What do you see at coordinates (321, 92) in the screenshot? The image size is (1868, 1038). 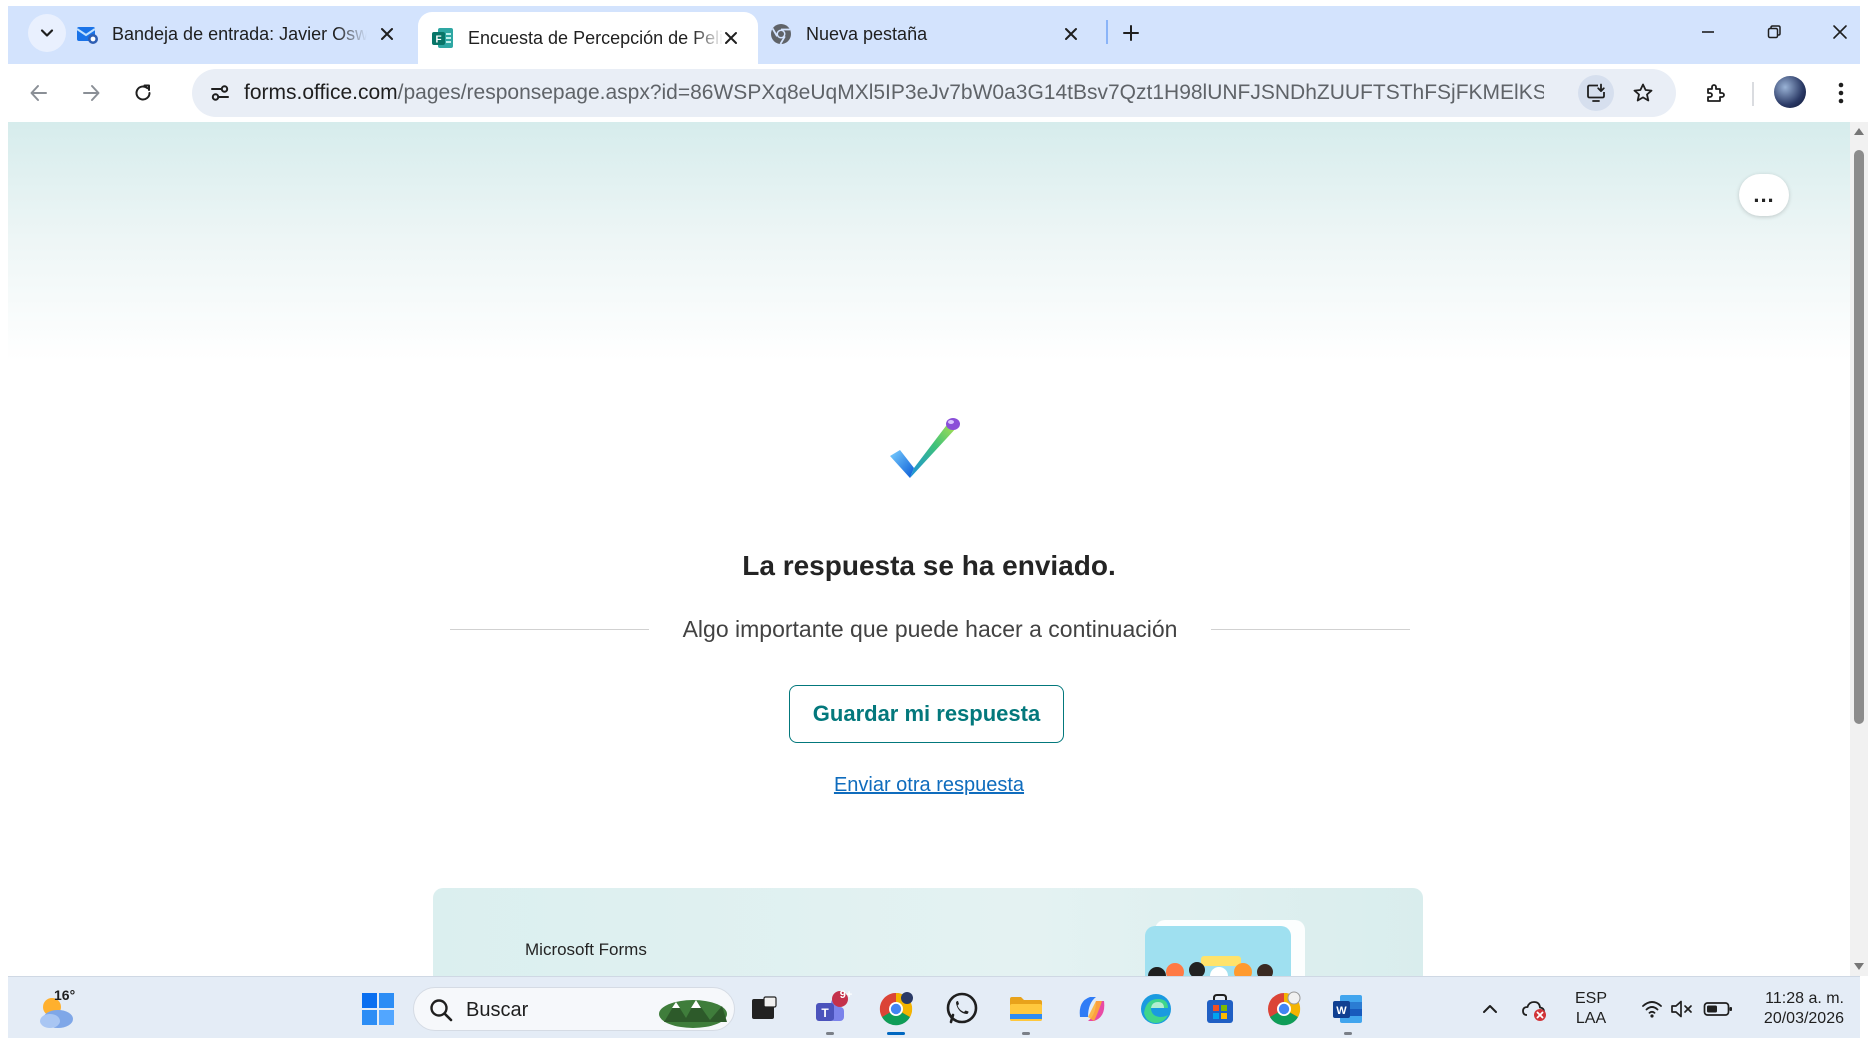 I see `url-host: forms.office.com` at bounding box center [321, 92].